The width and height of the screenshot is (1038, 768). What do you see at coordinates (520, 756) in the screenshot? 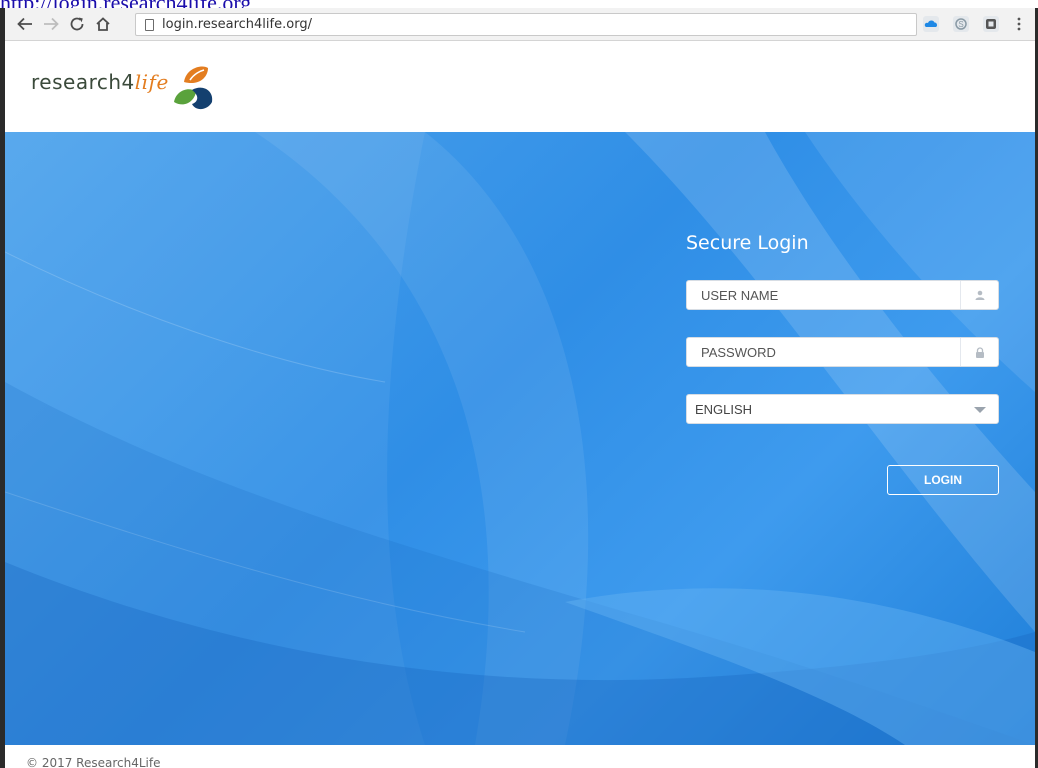
I see `site-footer: © 2017 Research4Life` at bounding box center [520, 756].